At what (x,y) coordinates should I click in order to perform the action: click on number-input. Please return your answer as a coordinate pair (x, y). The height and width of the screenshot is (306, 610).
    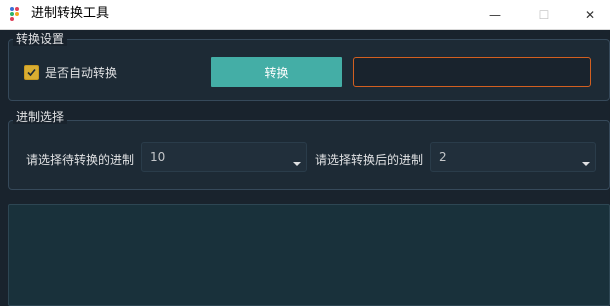
    Looking at the image, I should click on (472, 72).